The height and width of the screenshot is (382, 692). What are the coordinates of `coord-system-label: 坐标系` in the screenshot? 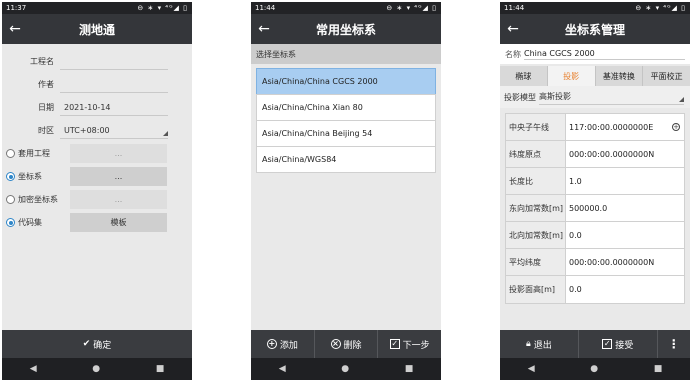 It's located at (30, 176).